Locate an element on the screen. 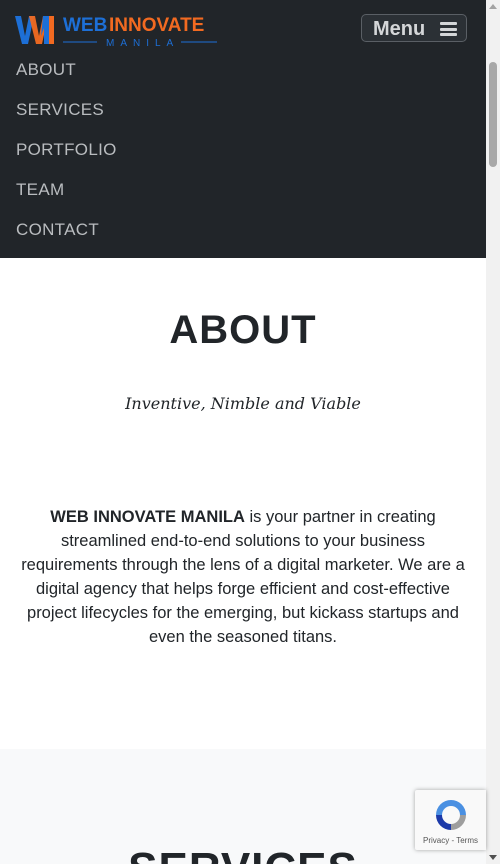 Image resolution: width=500 pixels, height=864 pixels. logo-sub-manila: MANILA is located at coordinates (142, 43).